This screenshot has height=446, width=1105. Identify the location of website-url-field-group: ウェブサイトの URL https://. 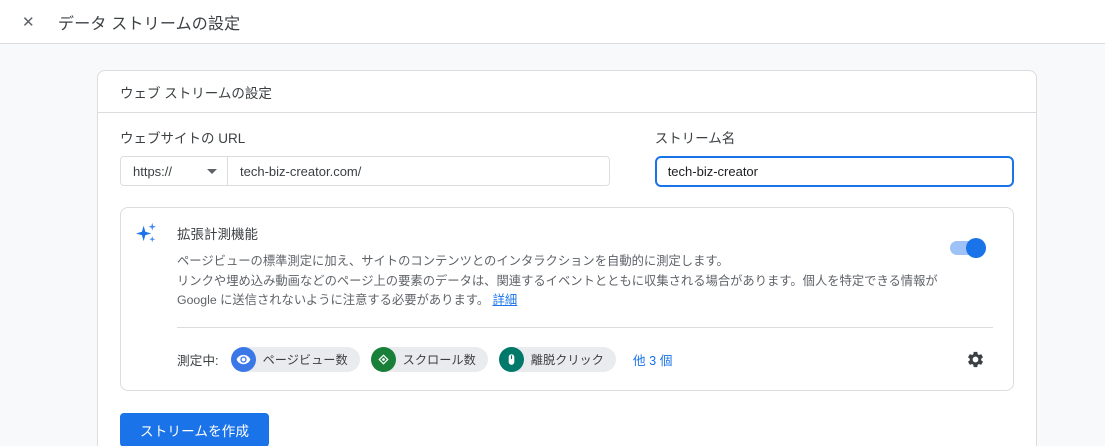
(365, 157).